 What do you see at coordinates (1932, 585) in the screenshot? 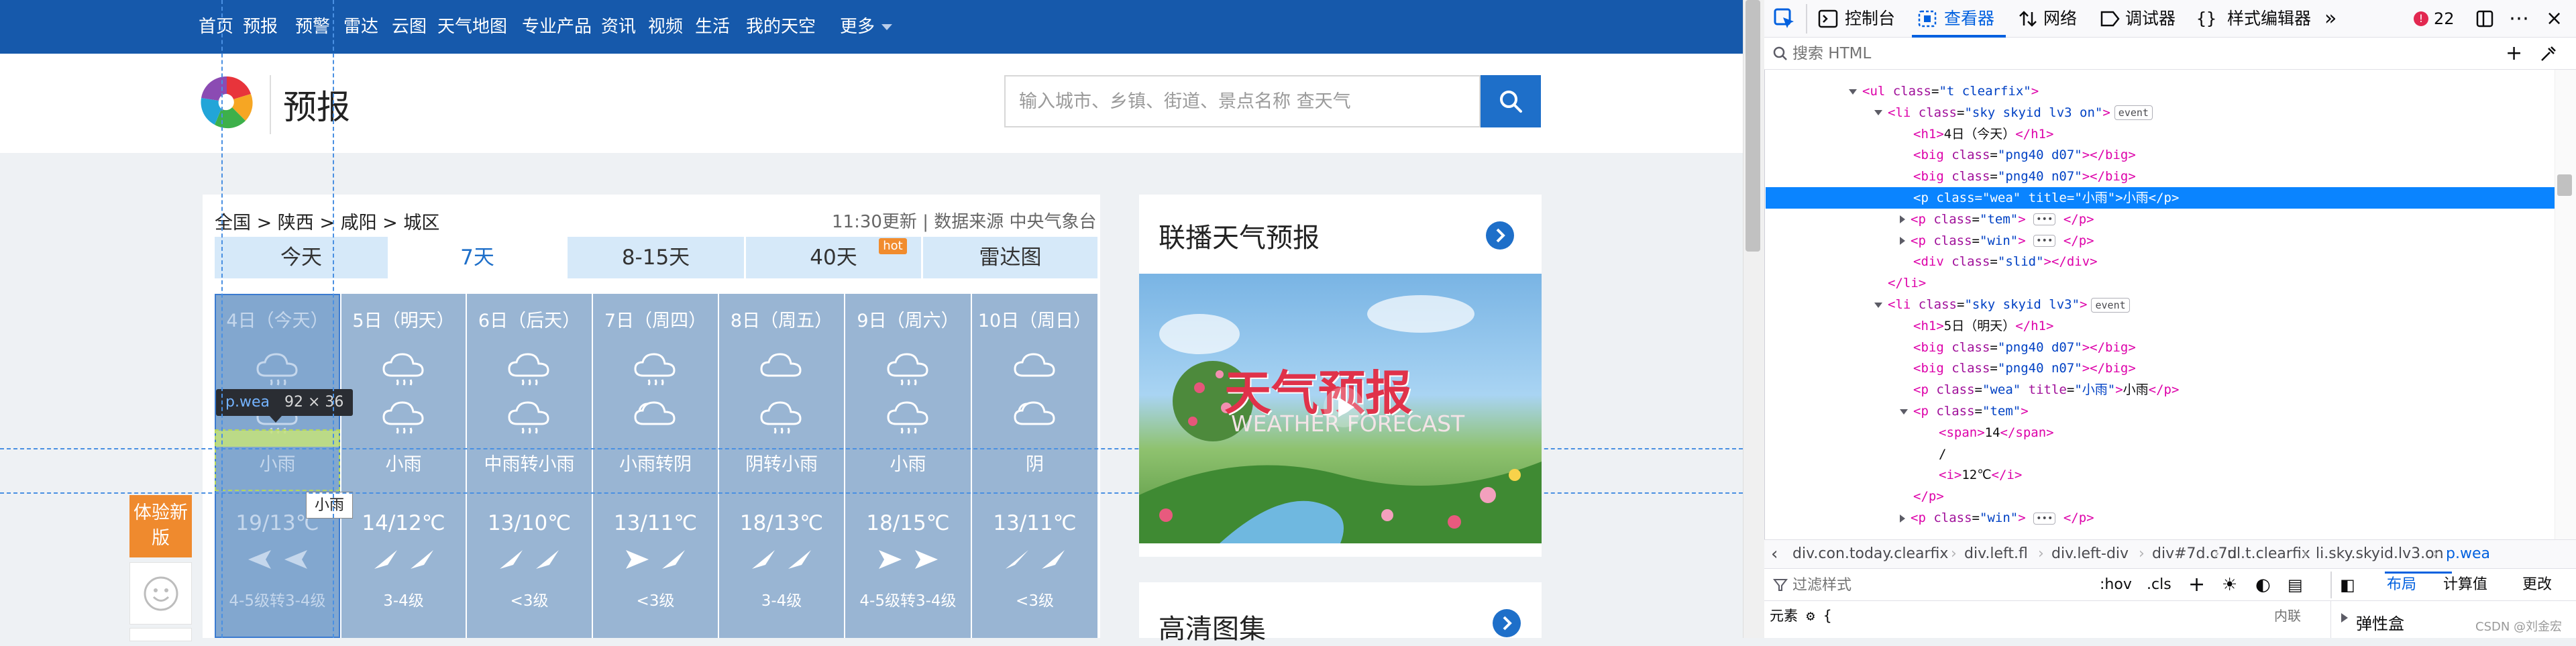
I see `style-filter-input` at bounding box center [1932, 585].